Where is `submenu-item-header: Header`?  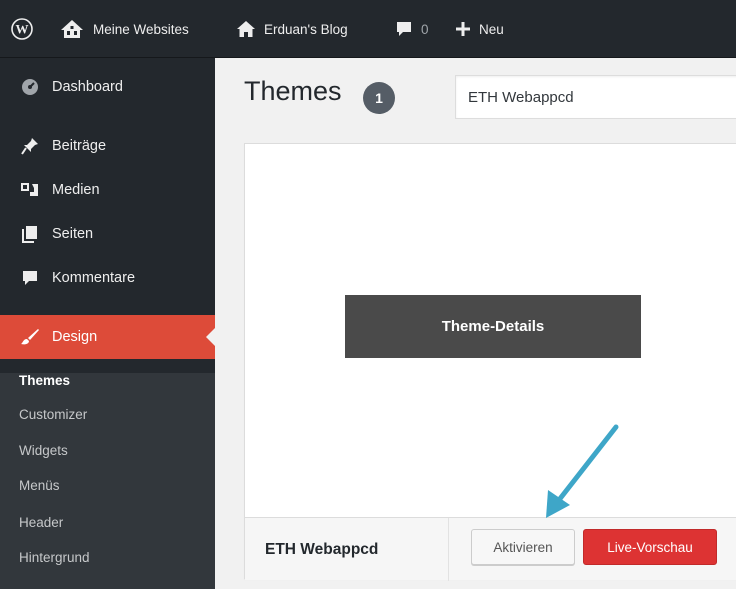 submenu-item-header: Header is located at coordinates (41, 522).